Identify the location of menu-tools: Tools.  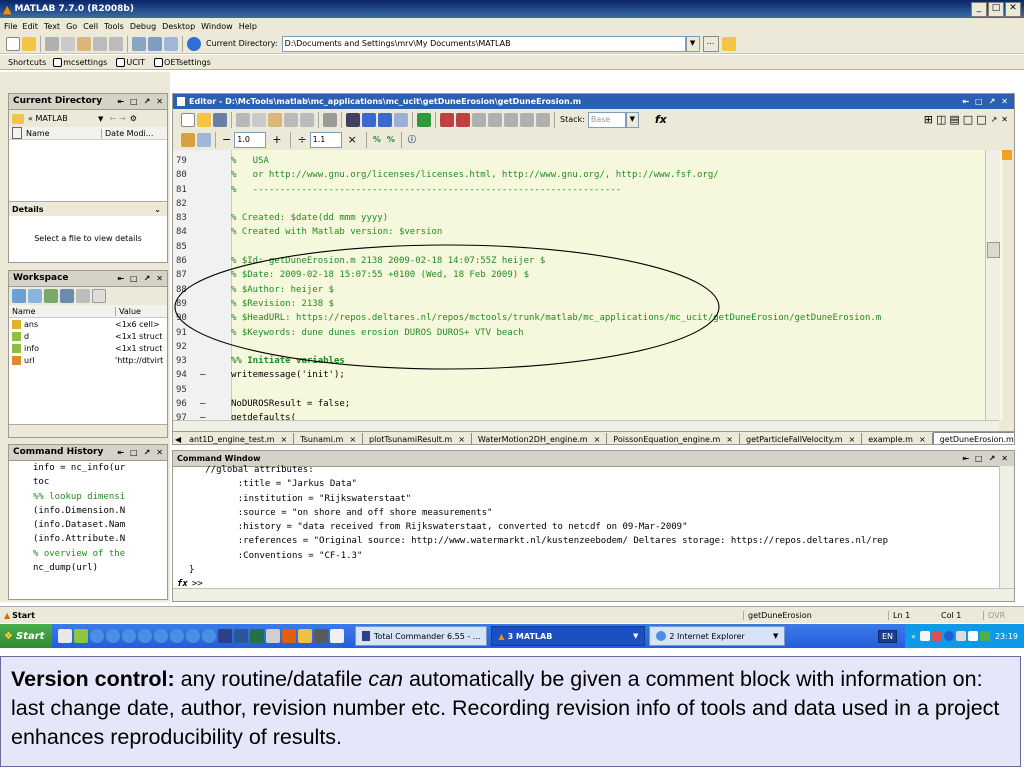
(114, 26).